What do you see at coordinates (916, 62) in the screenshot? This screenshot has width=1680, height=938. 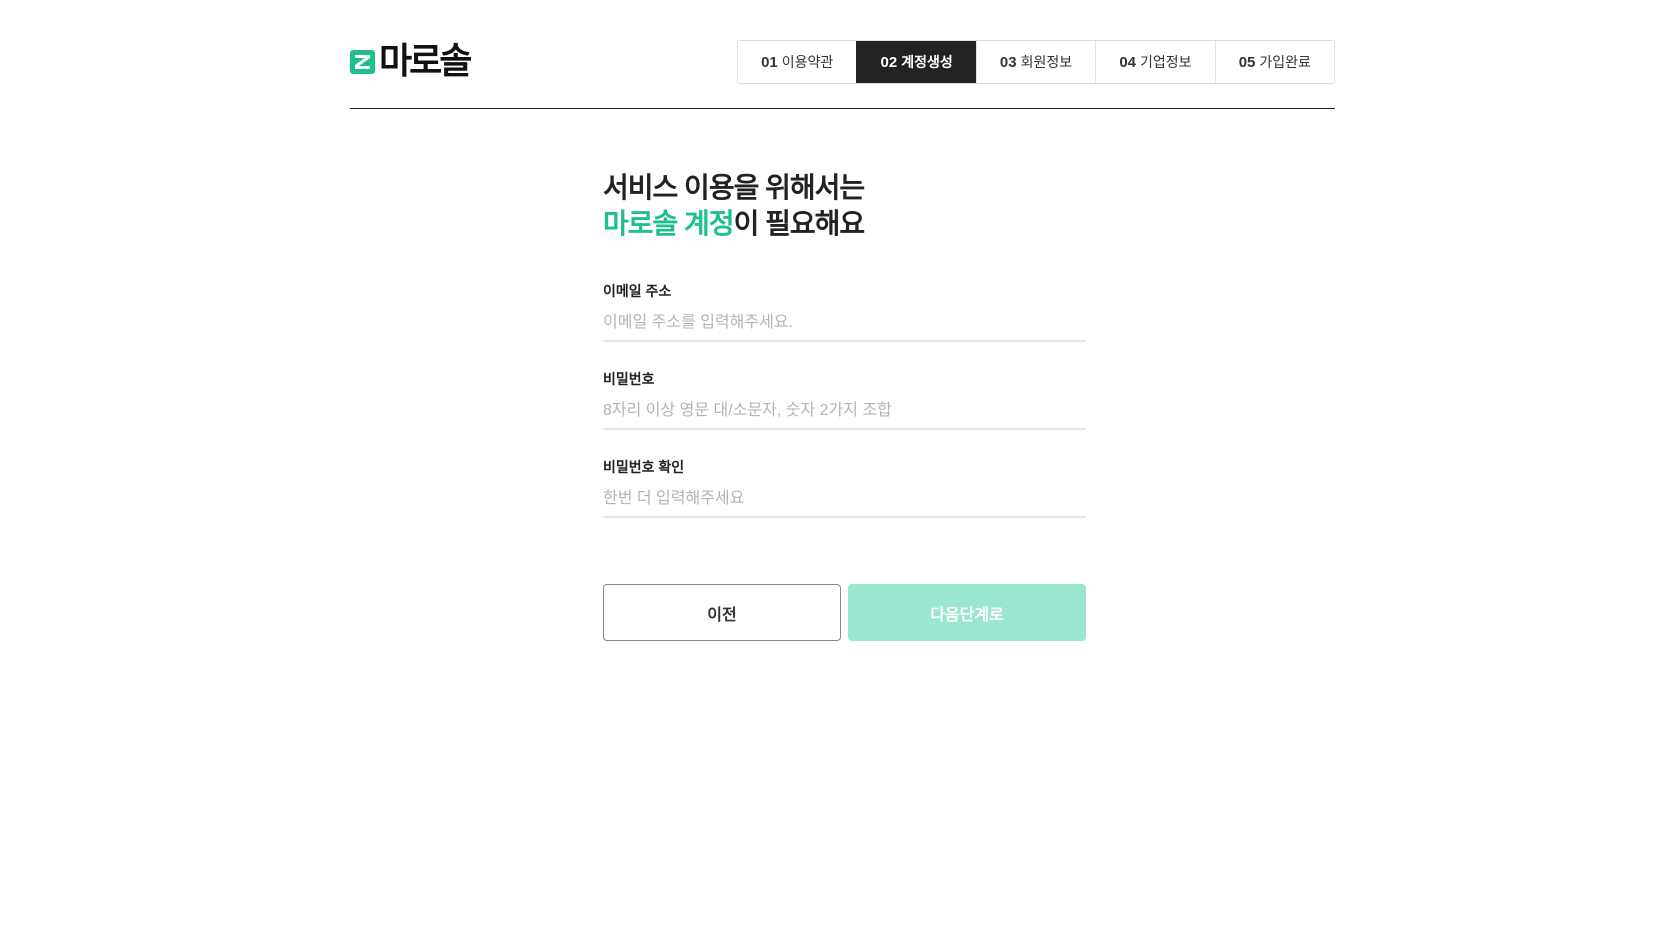 I see `step-account-create: 02 계정생성` at bounding box center [916, 62].